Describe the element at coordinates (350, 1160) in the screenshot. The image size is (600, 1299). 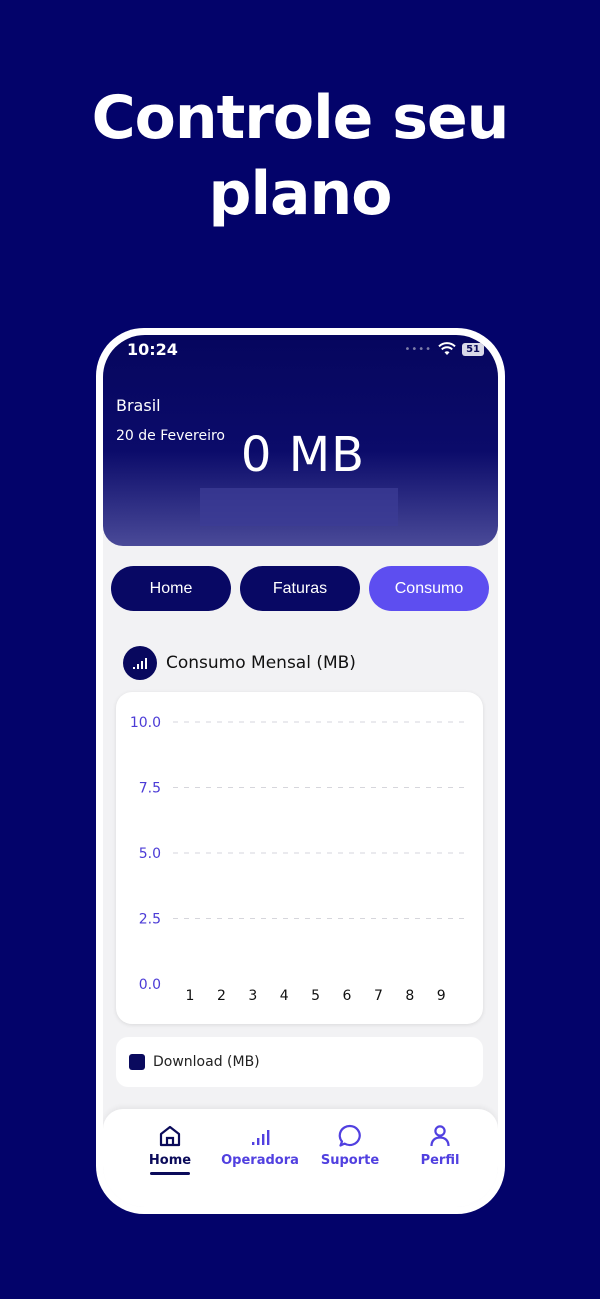
I see `nav-suporte-label: Suporte` at that location.